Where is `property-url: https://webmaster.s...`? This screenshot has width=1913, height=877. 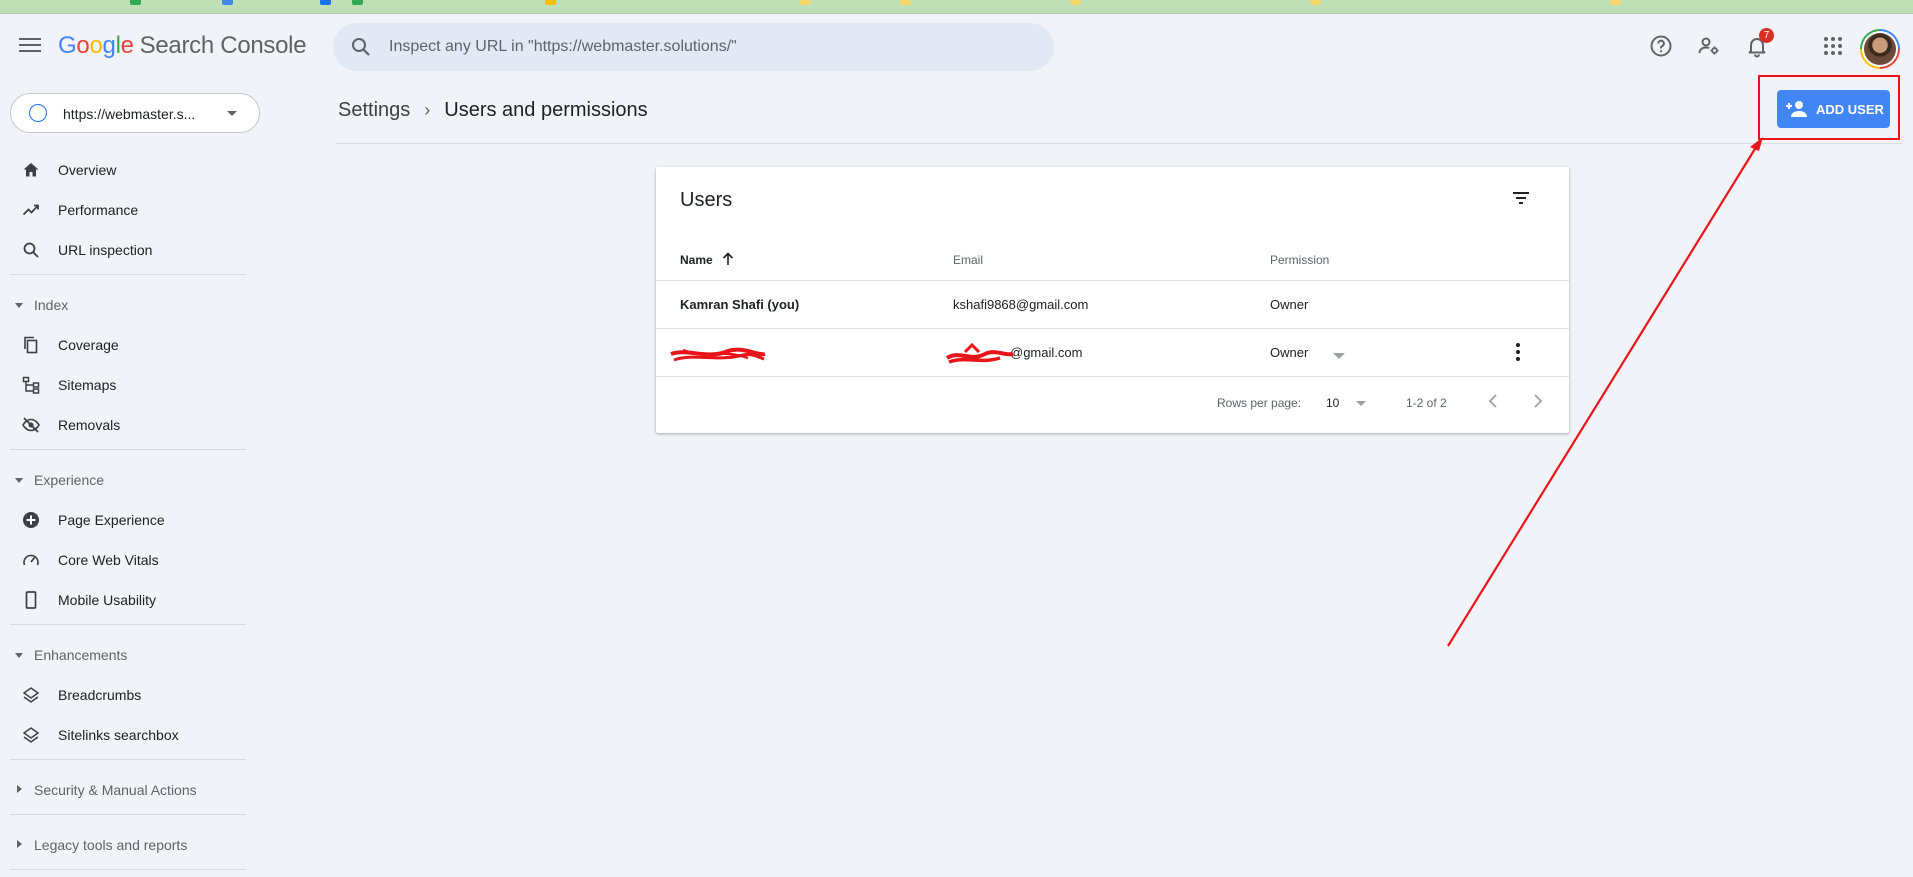 property-url: https://webmaster.s... is located at coordinates (129, 114).